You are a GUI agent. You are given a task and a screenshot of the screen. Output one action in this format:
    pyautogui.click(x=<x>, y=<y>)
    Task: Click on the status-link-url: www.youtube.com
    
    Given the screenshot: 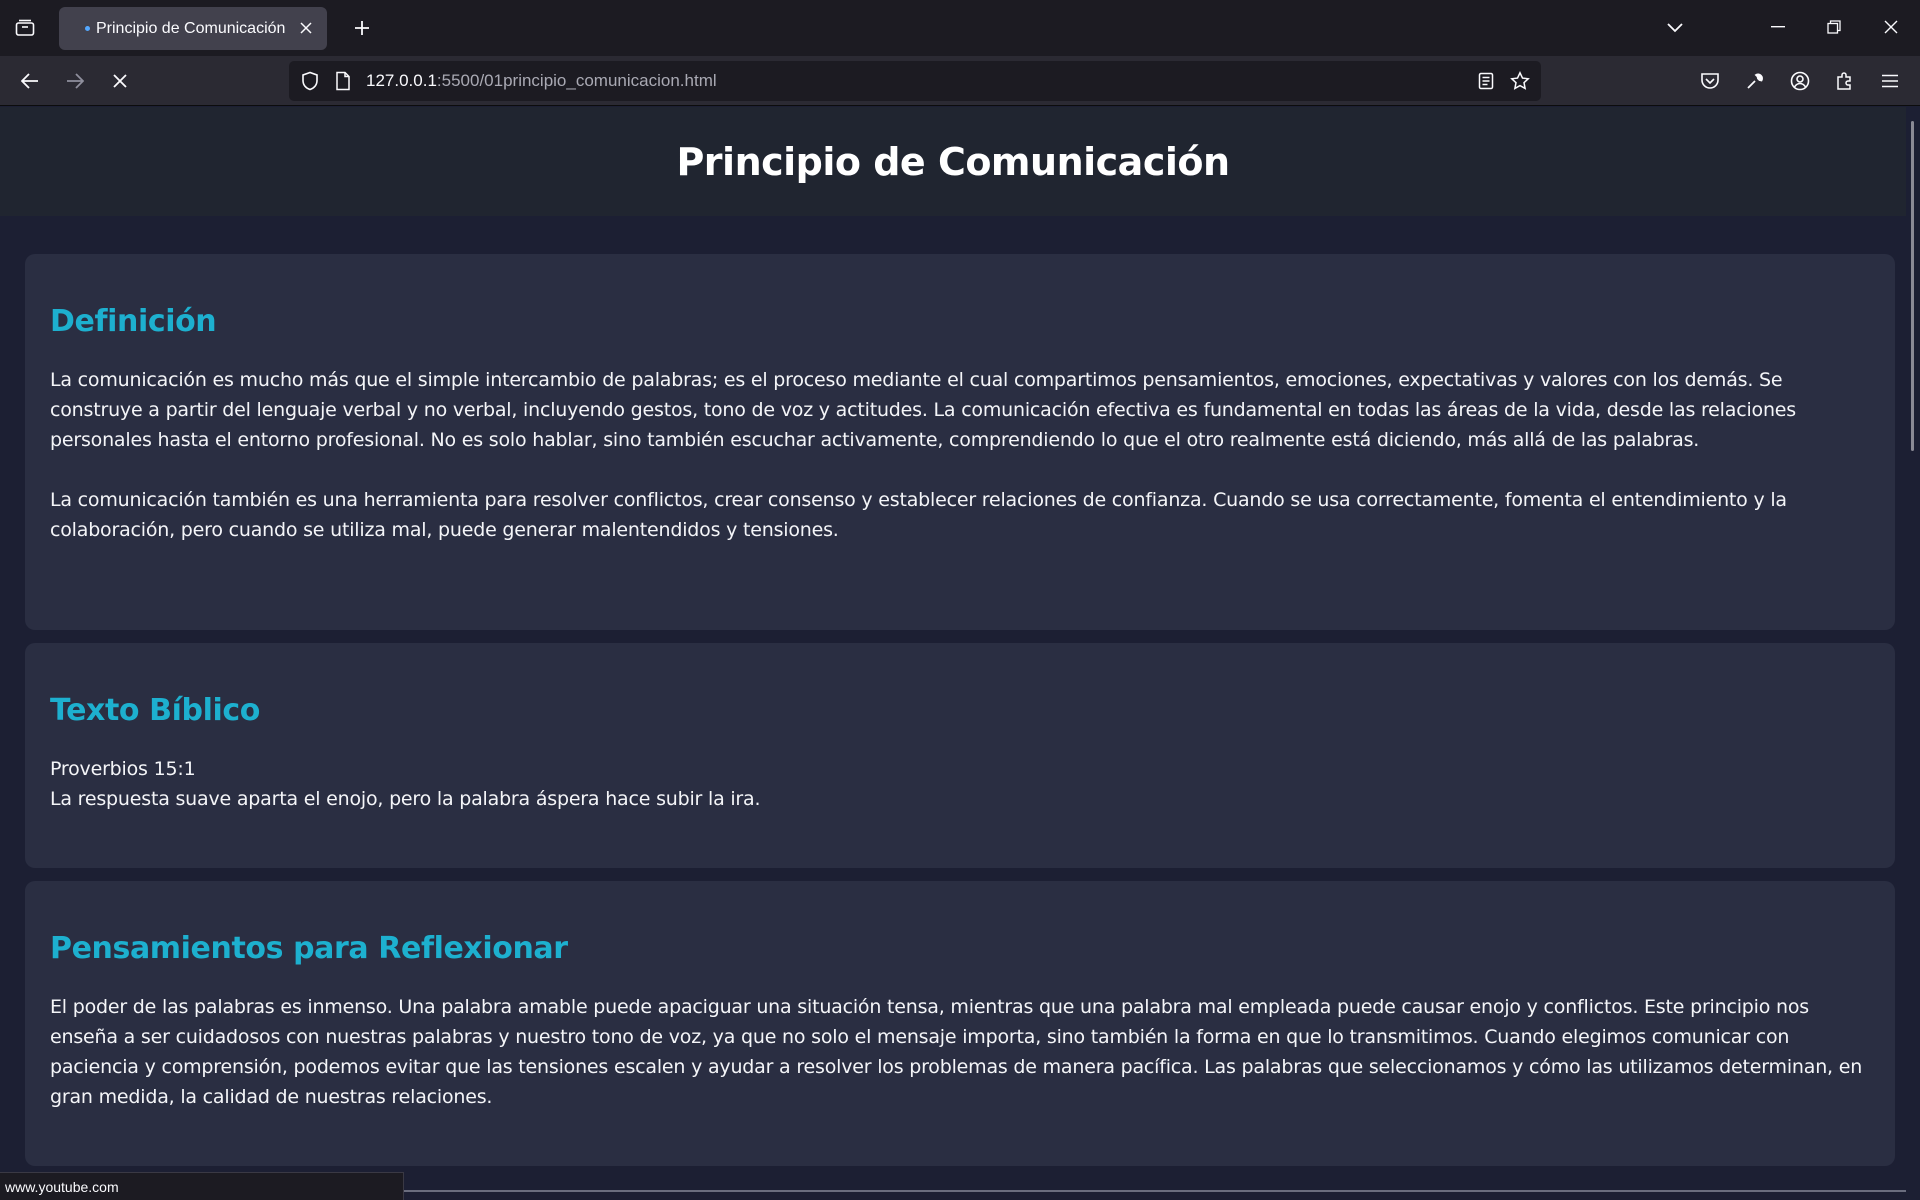 What is the action you would take?
    pyautogui.click(x=62, y=1187)
    